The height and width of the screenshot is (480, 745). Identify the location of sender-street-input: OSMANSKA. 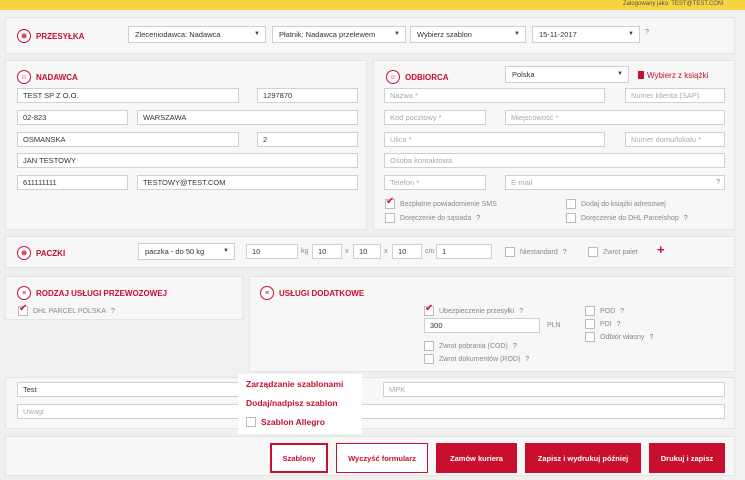
(128, 139).